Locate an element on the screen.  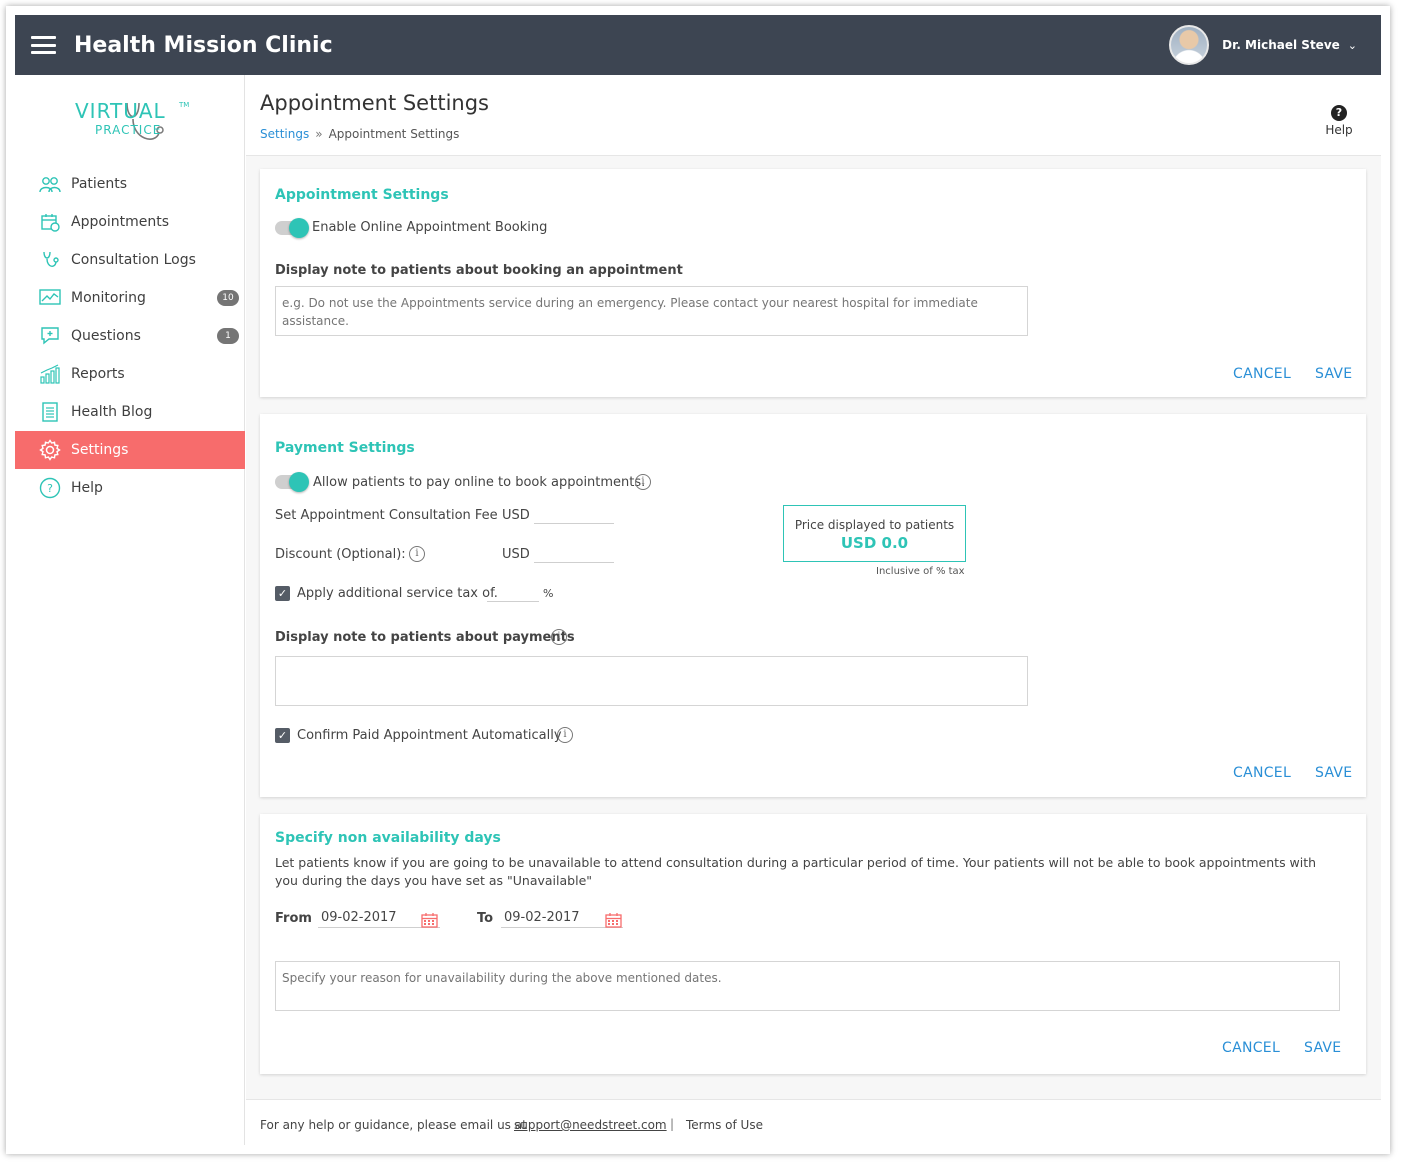
document-icon is located at coordinates (50, 412).